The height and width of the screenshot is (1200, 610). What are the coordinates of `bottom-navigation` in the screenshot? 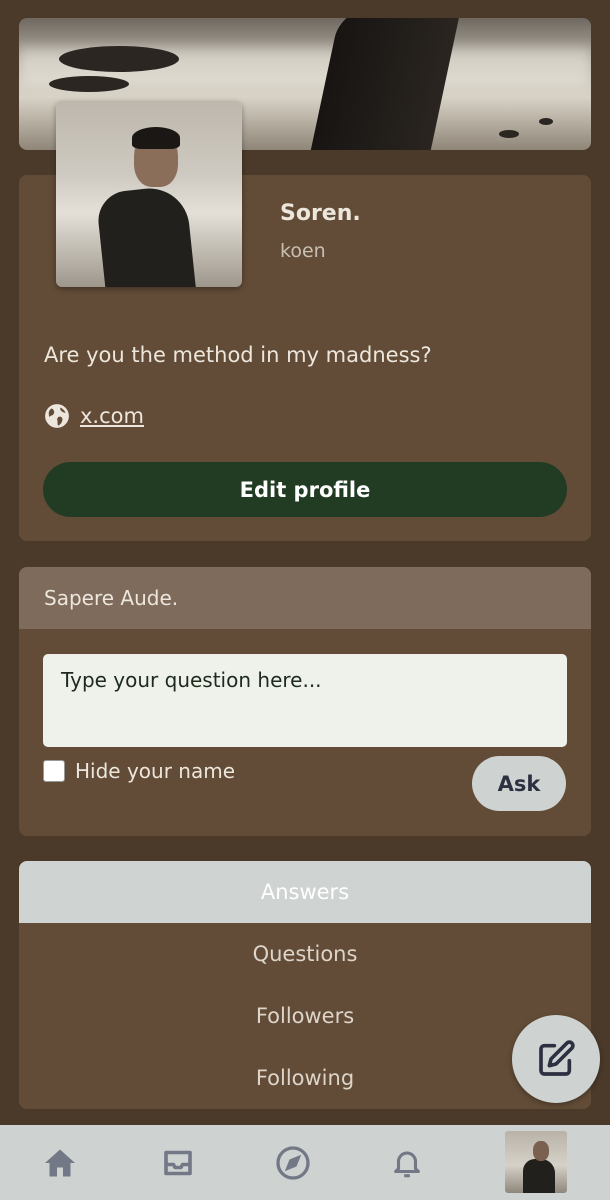 It's located at (305, 1162).